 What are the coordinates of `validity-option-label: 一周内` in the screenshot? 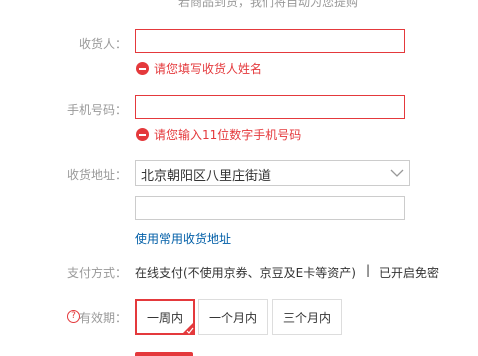 It's located at (164, 317).